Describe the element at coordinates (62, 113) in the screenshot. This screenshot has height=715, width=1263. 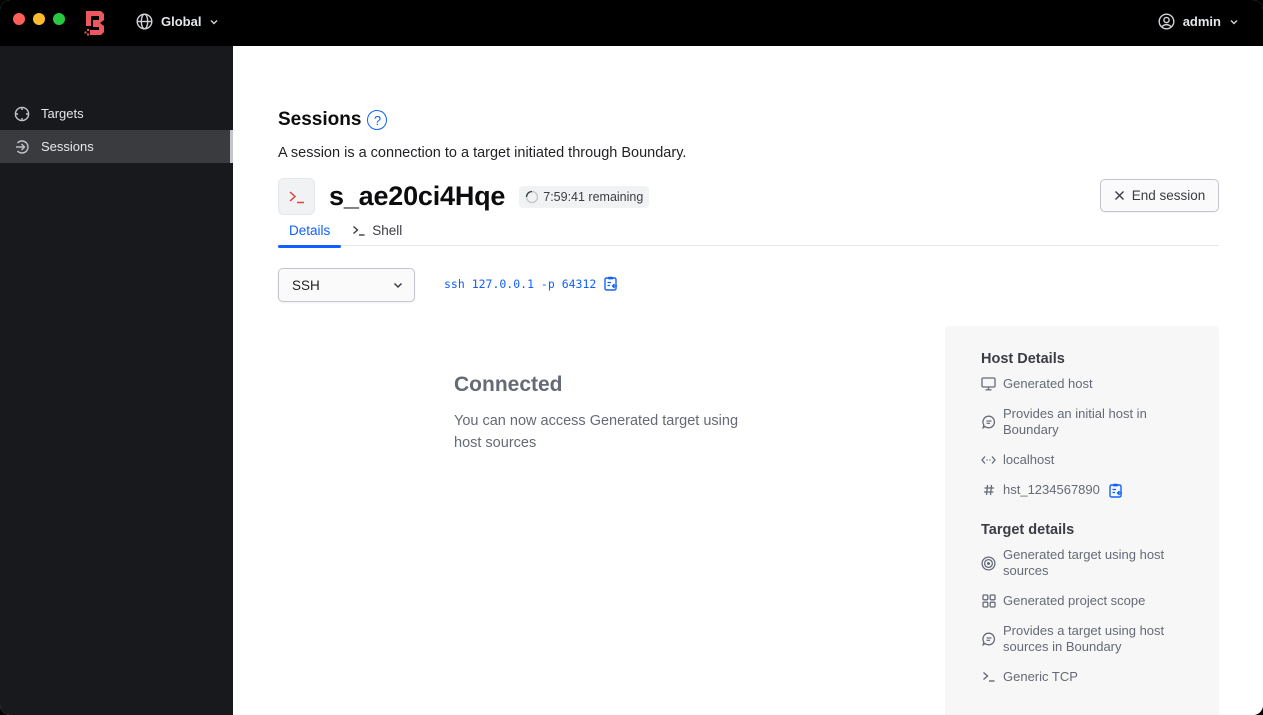
I see `sidebar-item-label: Targets` at that location.